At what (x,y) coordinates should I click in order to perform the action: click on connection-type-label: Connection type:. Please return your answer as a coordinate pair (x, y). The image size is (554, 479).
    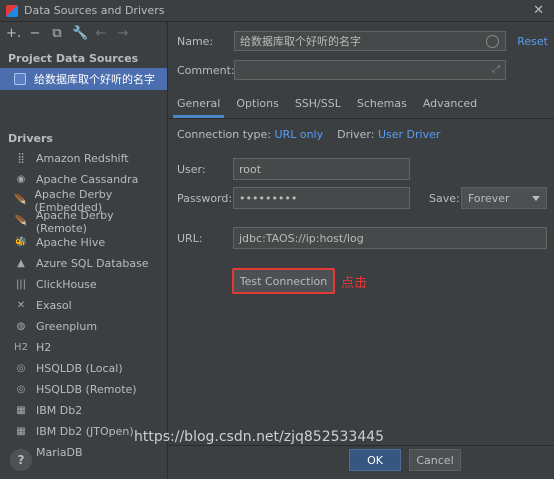
    Looking at the image, I should click on (224, 134).